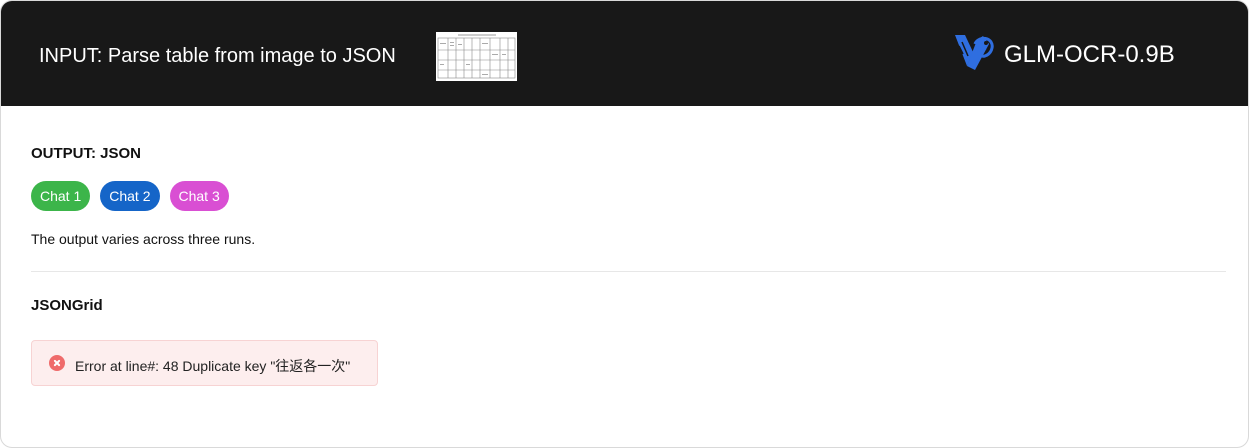 This screenshot has height=448, width=1249. Describe the element at coordinates (1089, 54) in the screenshot. I see `model-name: GLM-OCR-0.9B` at that location.